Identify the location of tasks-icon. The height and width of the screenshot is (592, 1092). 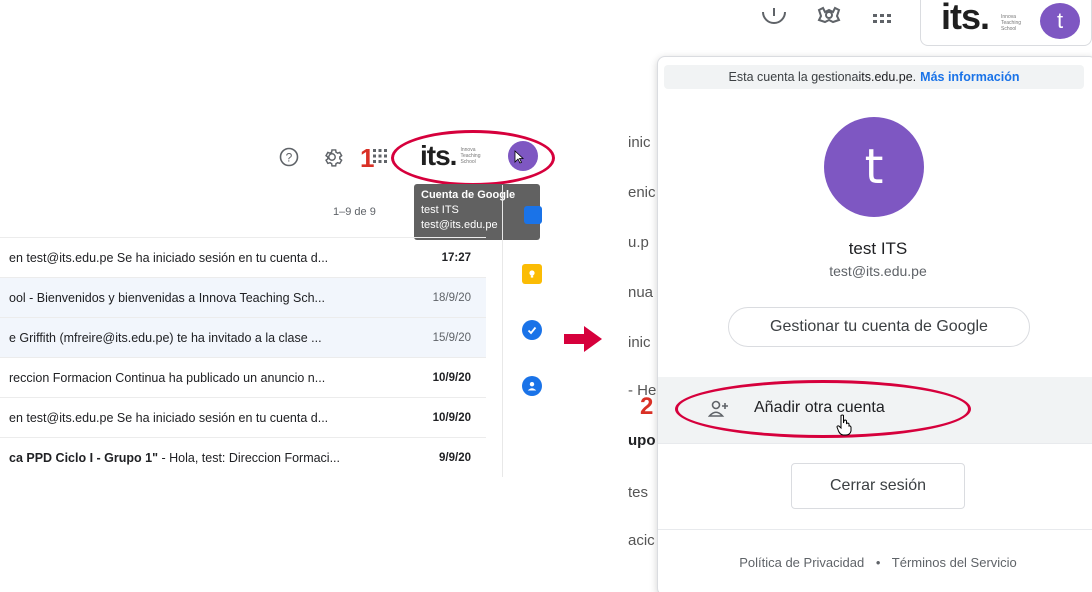
(532, 330).